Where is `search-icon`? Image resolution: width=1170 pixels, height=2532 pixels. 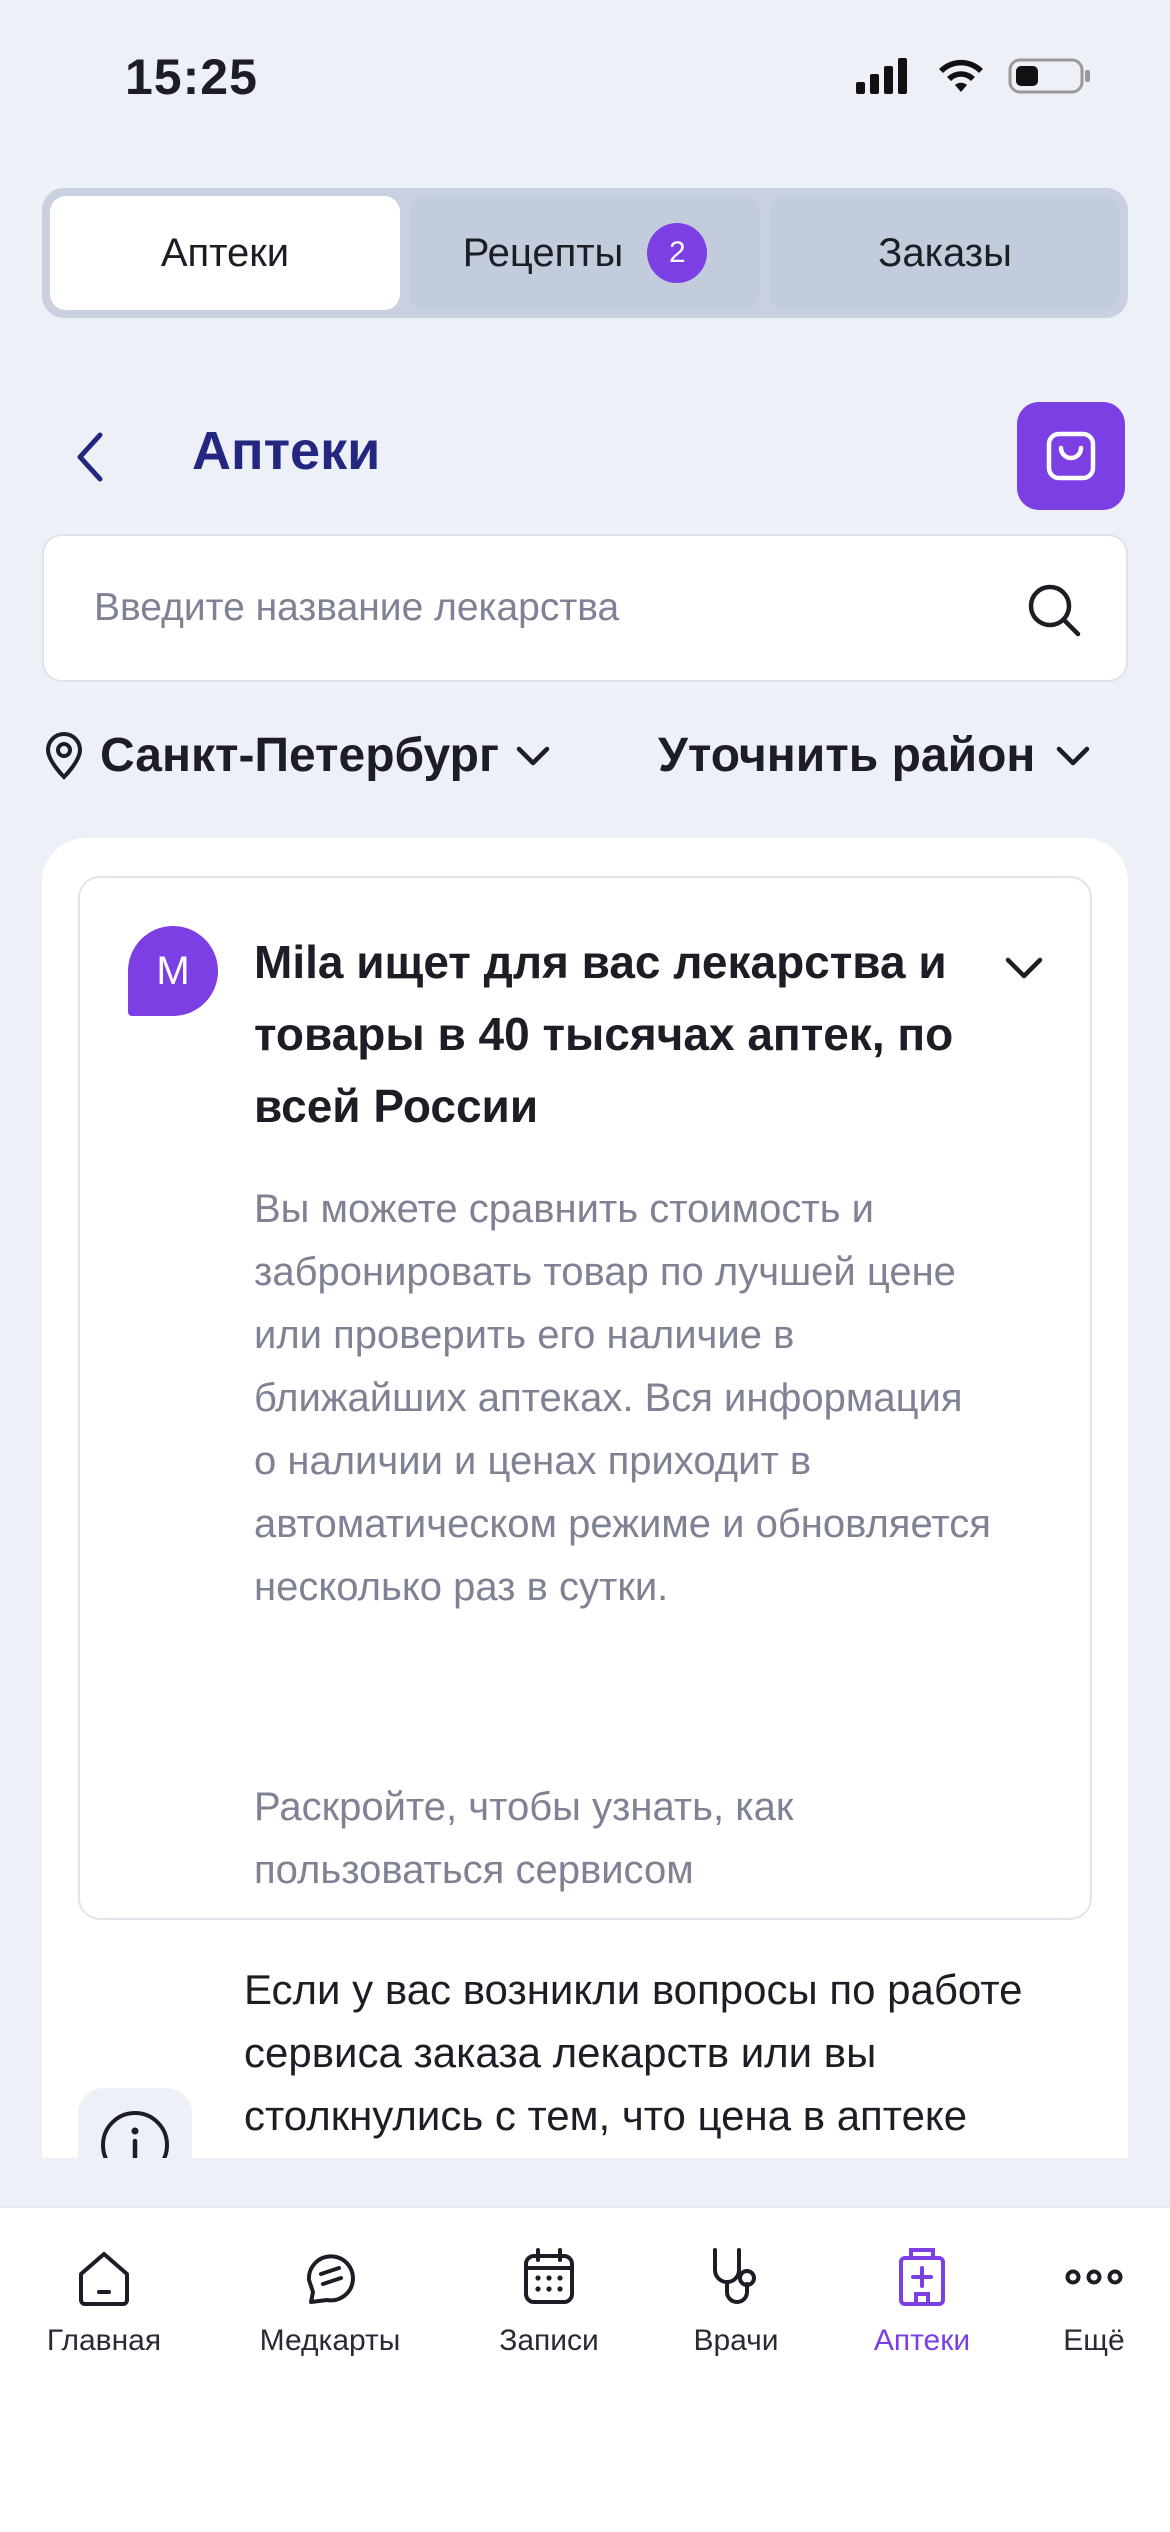
search-icon is located at coordinates (1054, 610).